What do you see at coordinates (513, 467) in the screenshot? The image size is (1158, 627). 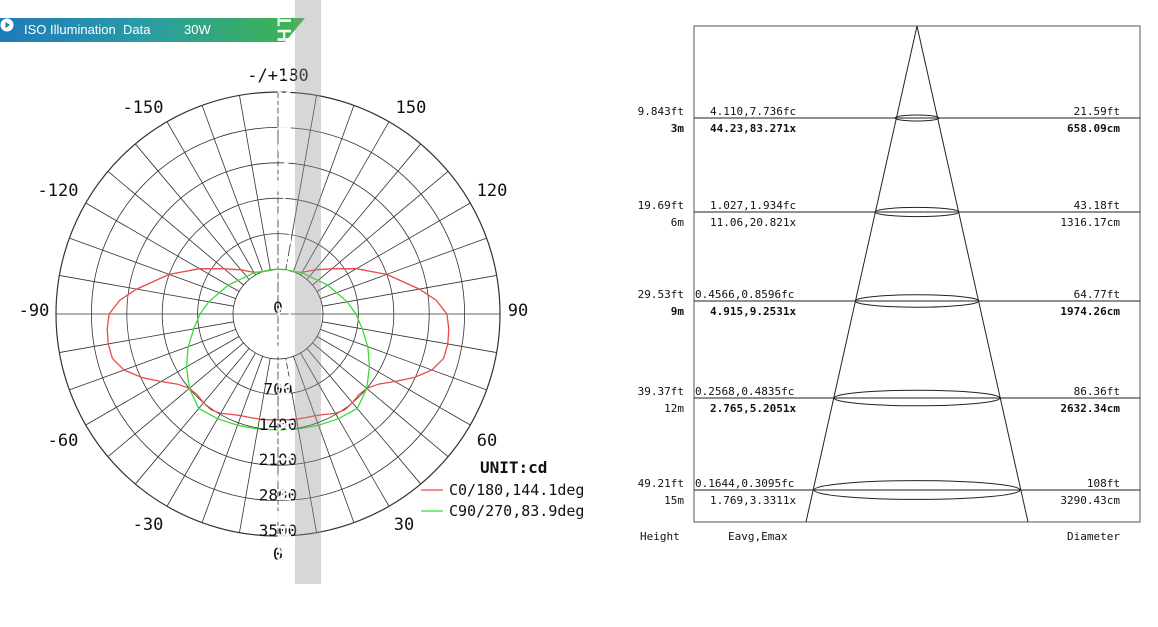 I see `unit-label: UNIT:cd` at bounding box center [513, 467].